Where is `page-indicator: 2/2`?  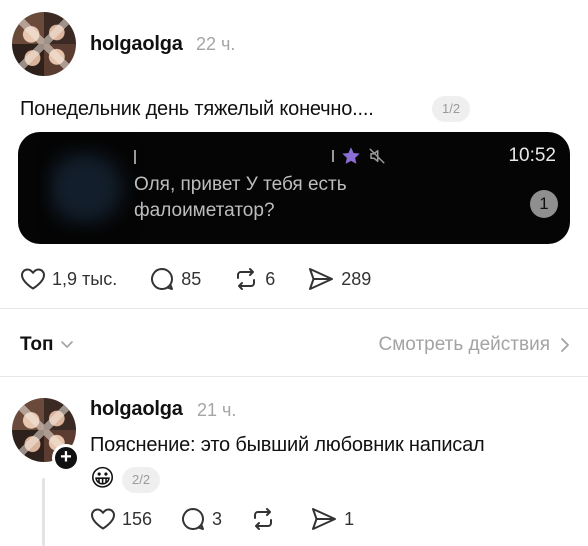 page-indicator: 2/2 is located at coordinates (141, 480).